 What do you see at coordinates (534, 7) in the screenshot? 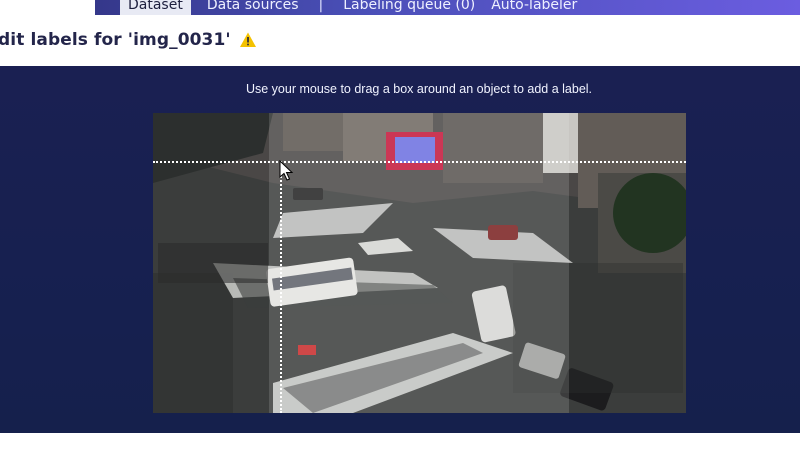
I see `tab-auto-labeler: Auto-labeler` at bounding box center [534, 7].